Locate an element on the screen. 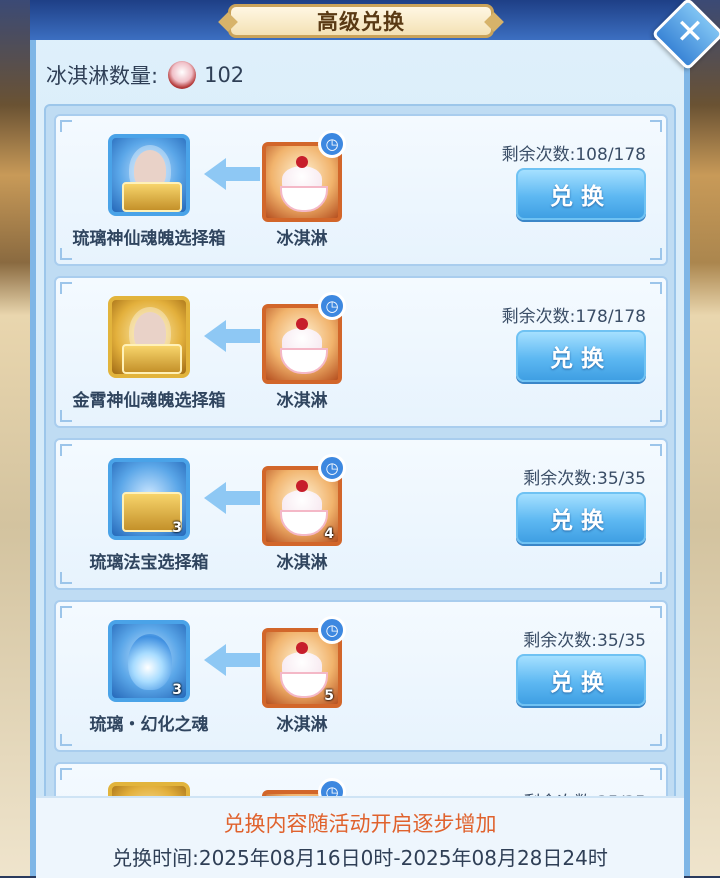 The width and height of the screenshot is (720, 878). remaining-count: 剩余次数:178/178 is located at coordinates (573, 317).